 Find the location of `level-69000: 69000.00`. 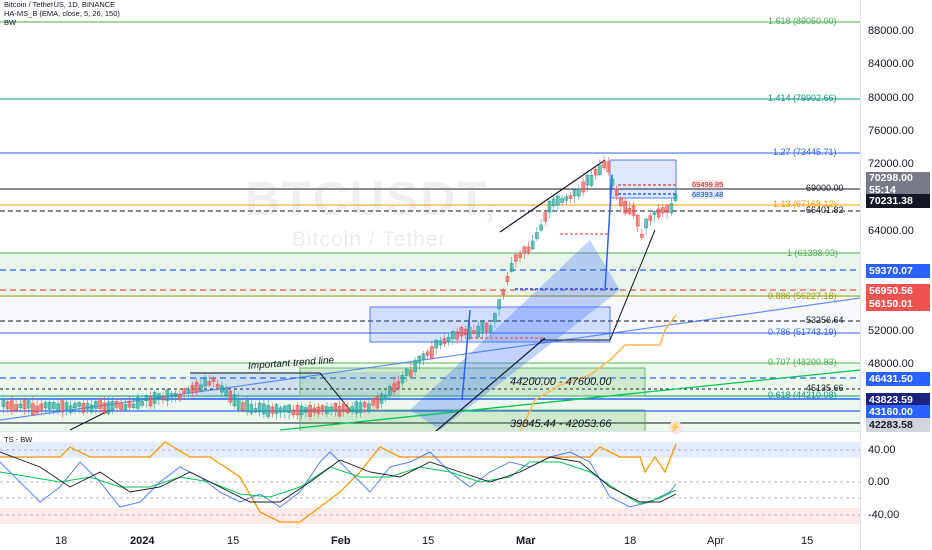

level-69000: 69000.00 is located at coordinates (825, 188).